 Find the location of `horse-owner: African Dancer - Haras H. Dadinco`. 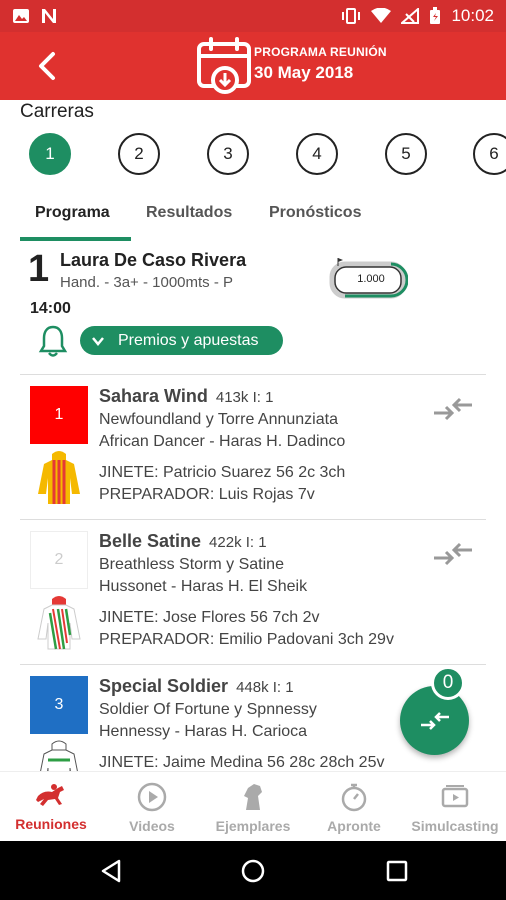

horse-owner: African Dancer - Haras H. Dadinco is located at coordinates (222, 441).